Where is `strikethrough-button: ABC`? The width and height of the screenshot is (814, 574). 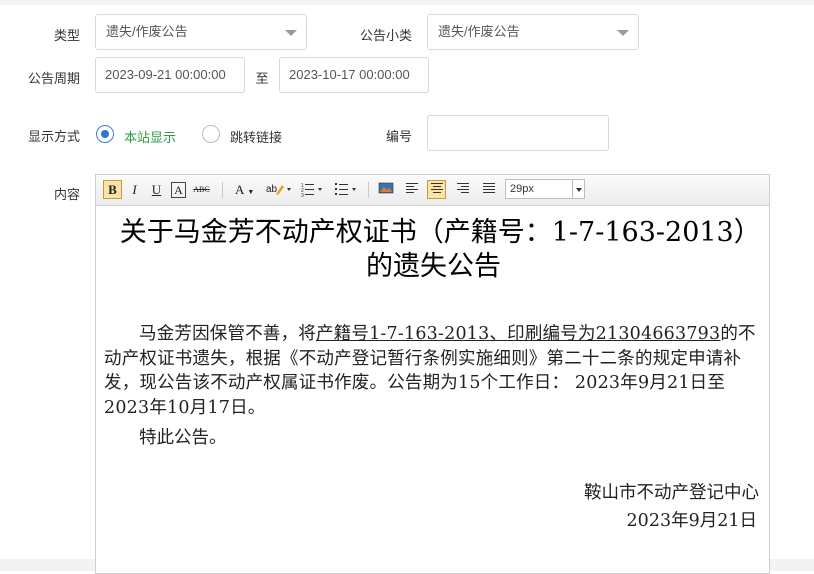
strikethrough-button: ABC is located at coordinates (201, 189).